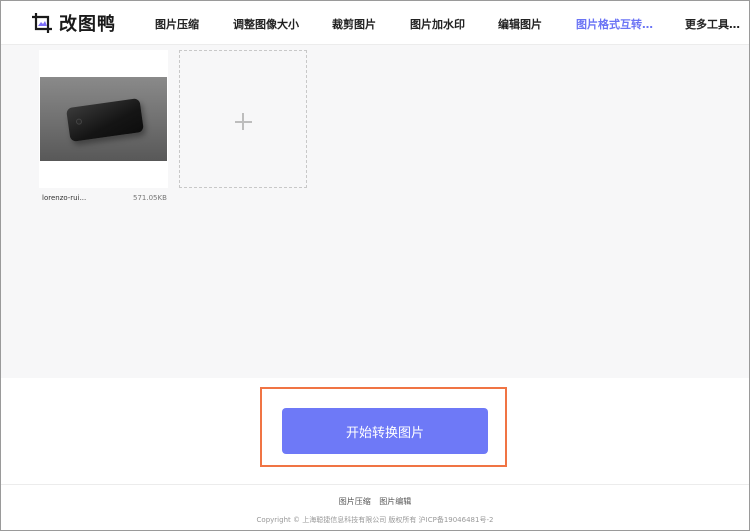 This screenshot has height=531, width=750. I want to click on nav-crop-image: 裁剪图片, so click(354, 24).